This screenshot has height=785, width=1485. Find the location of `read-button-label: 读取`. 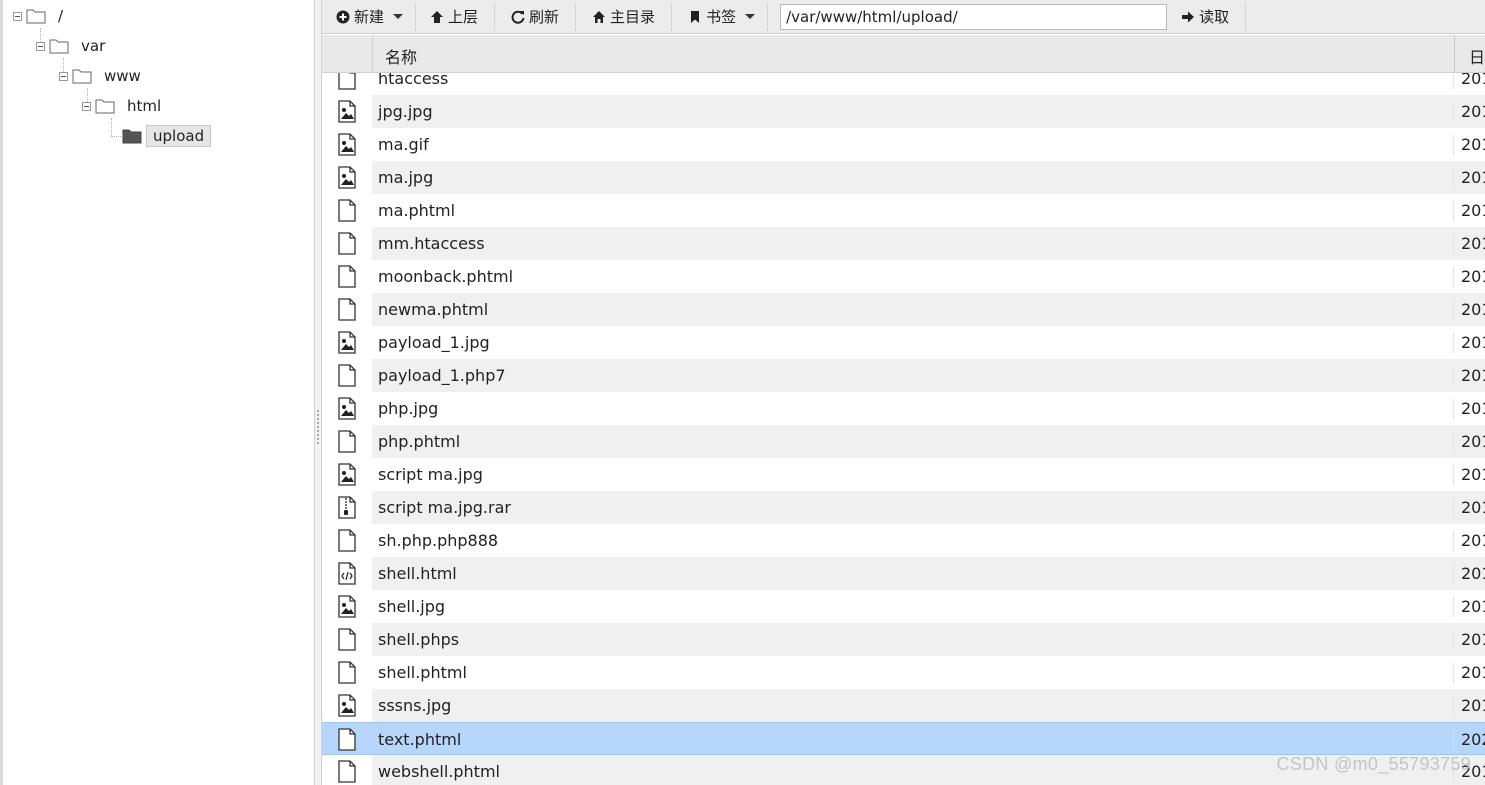

read-button-label: 读取 is located at coordinates (1214, 17).